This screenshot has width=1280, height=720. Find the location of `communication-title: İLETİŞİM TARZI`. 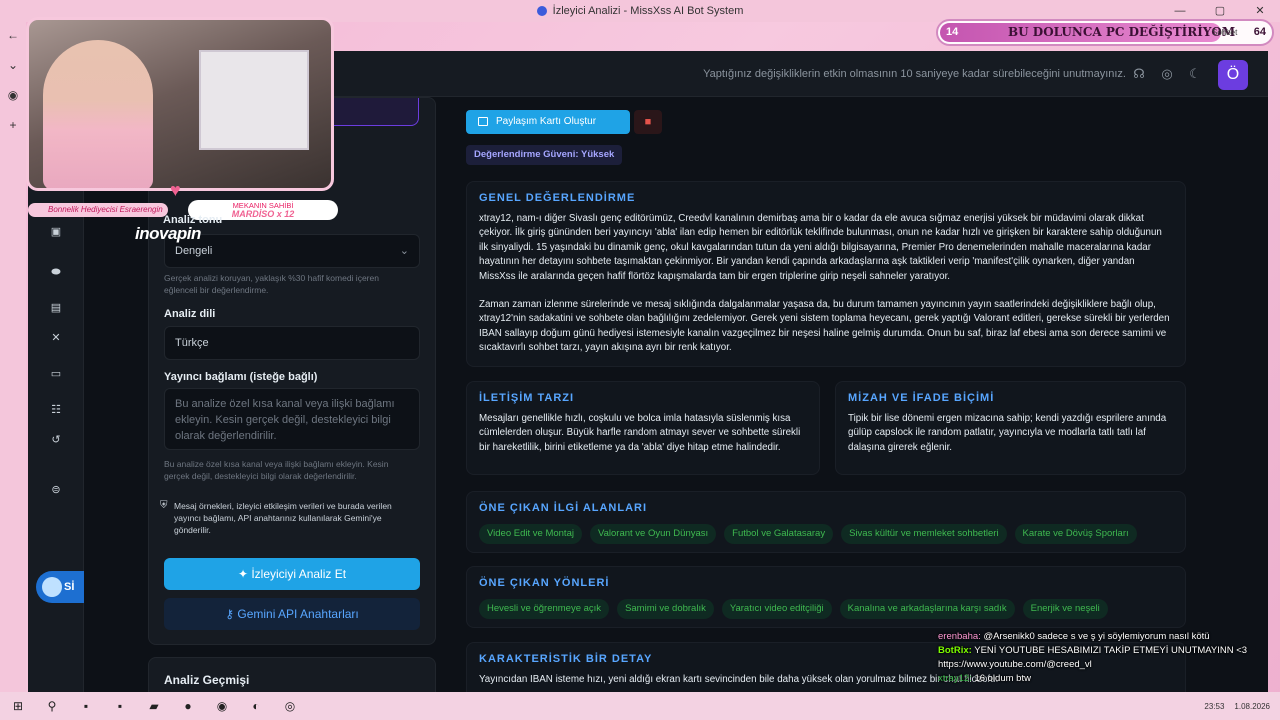

communication-title: İLETİŞİM TARZI is located at coordinates (527, 398).